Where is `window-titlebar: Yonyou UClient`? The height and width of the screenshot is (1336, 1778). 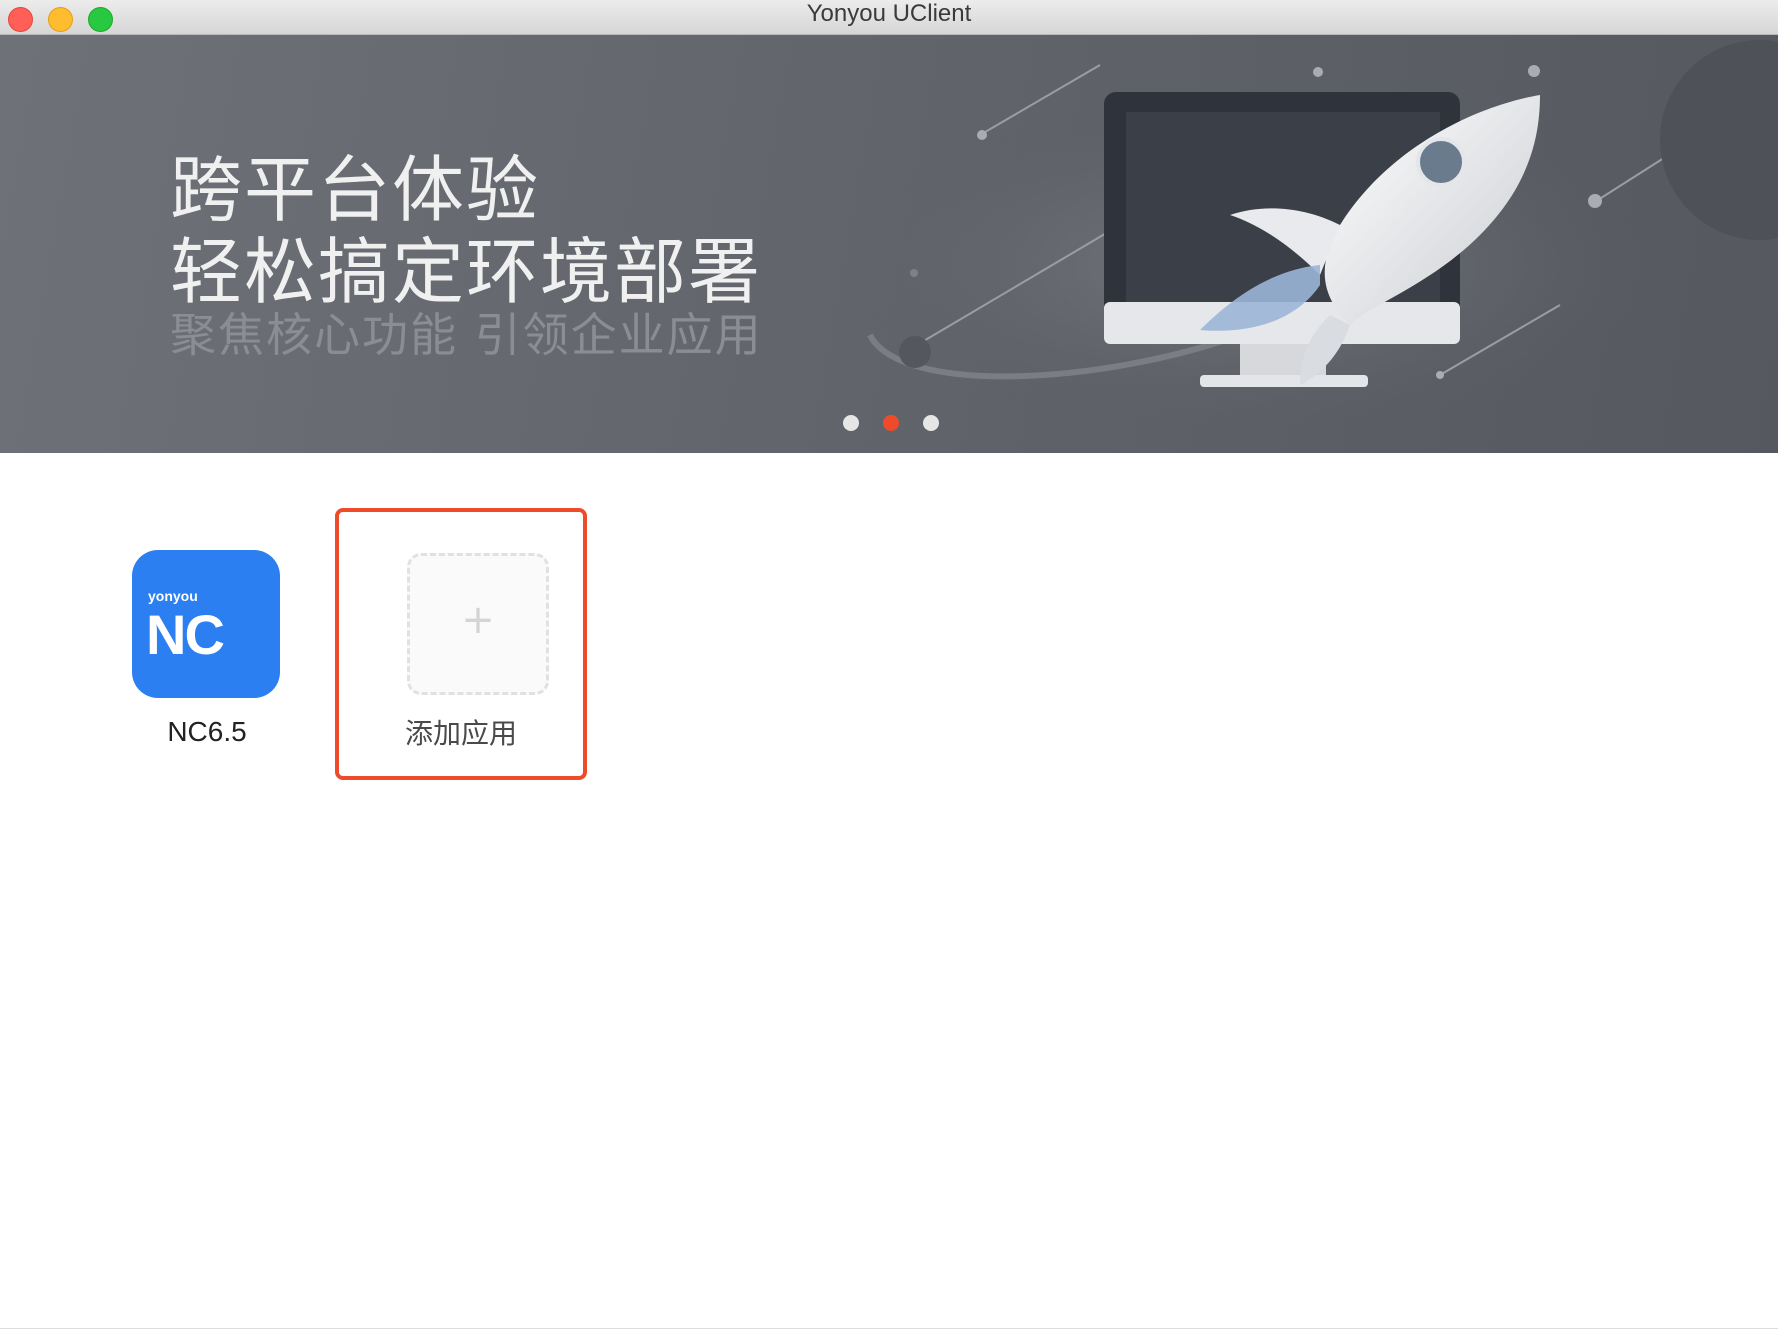
window-titlebar: Yonyou UClient is located at coordinates (889, 17).